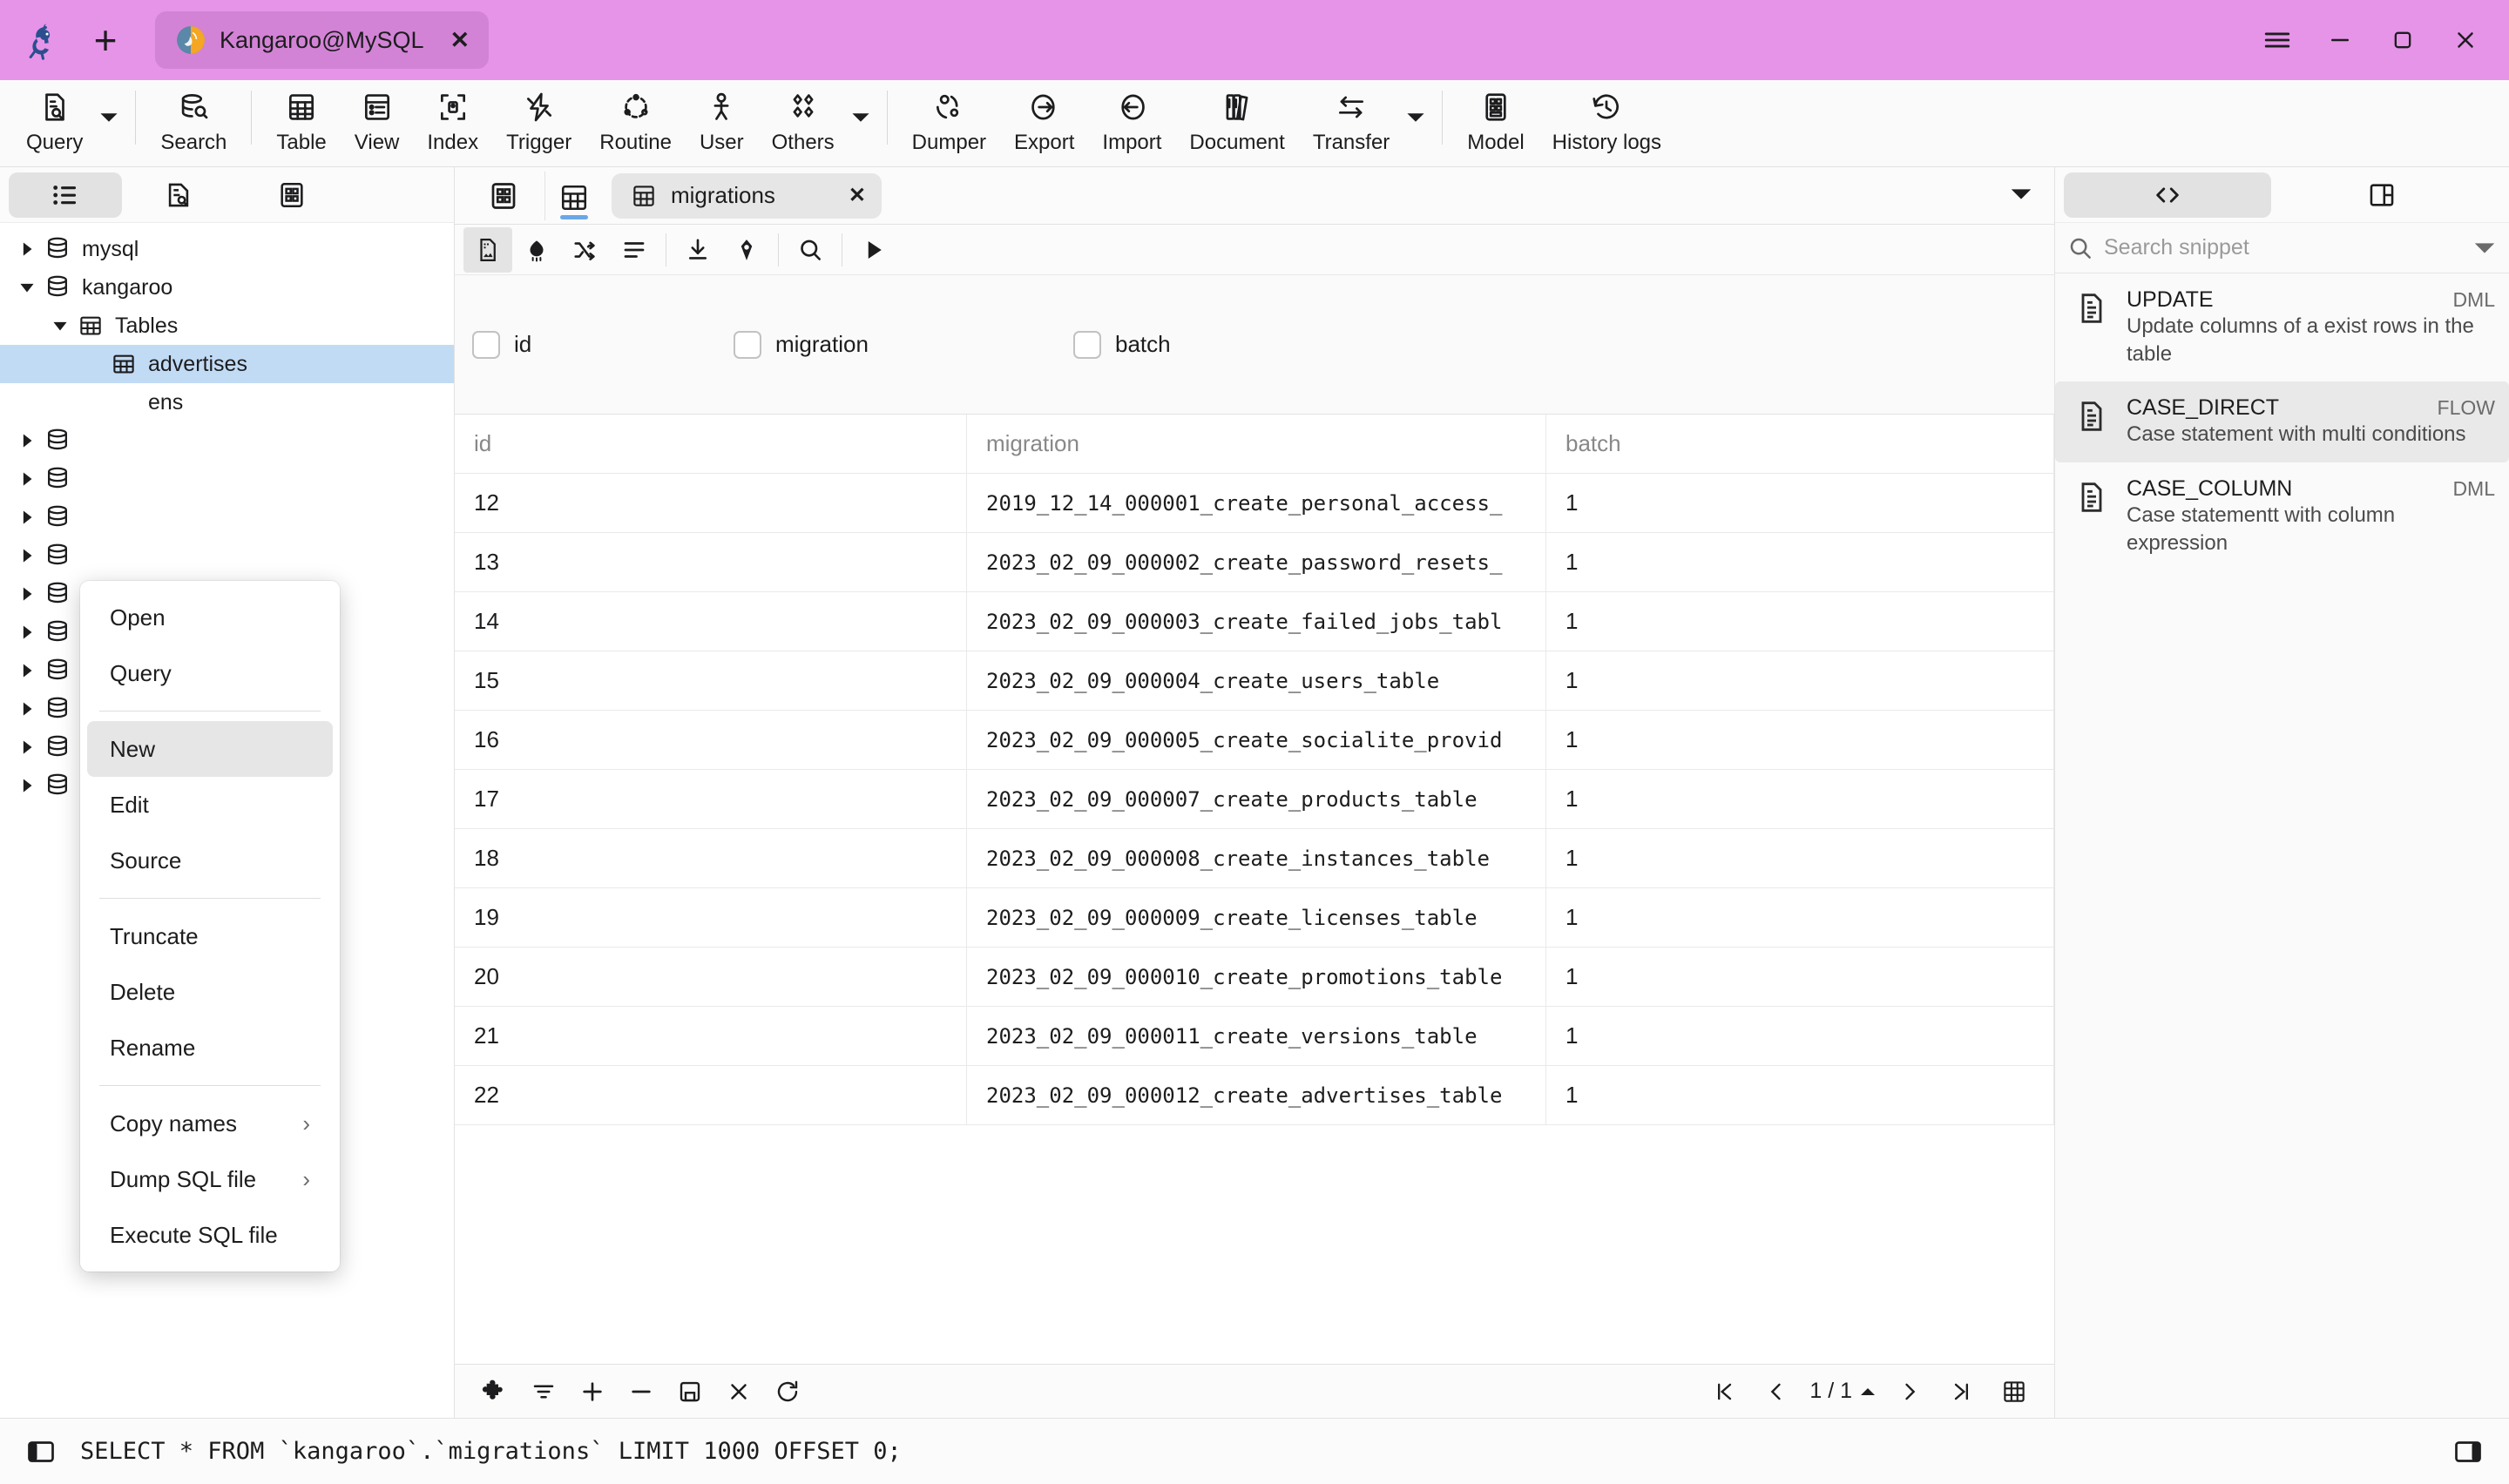  I want to click on toolbar-button-user: User, so click(722, 118).